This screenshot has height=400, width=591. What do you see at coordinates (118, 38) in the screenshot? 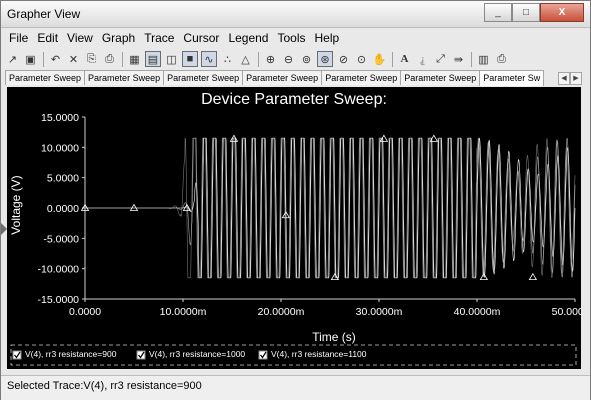
I see `menu-graph: Graph` at bounding box center [118, 38].